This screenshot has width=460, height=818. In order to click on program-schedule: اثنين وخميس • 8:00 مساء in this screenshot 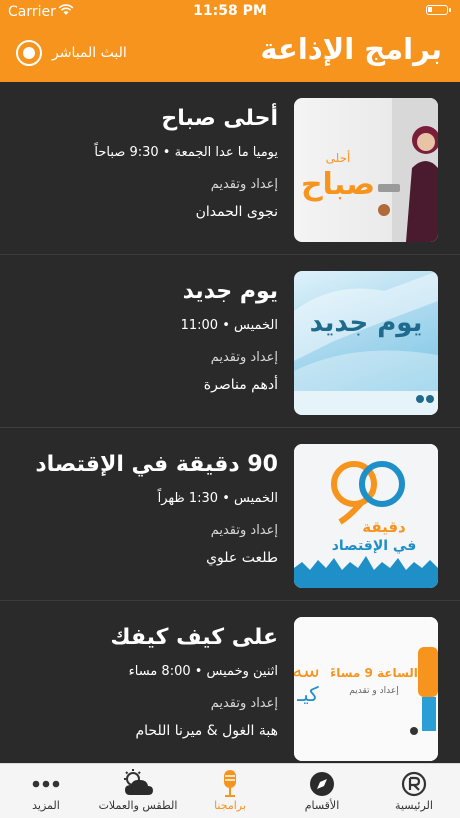, I will do `click(203, 671)`.